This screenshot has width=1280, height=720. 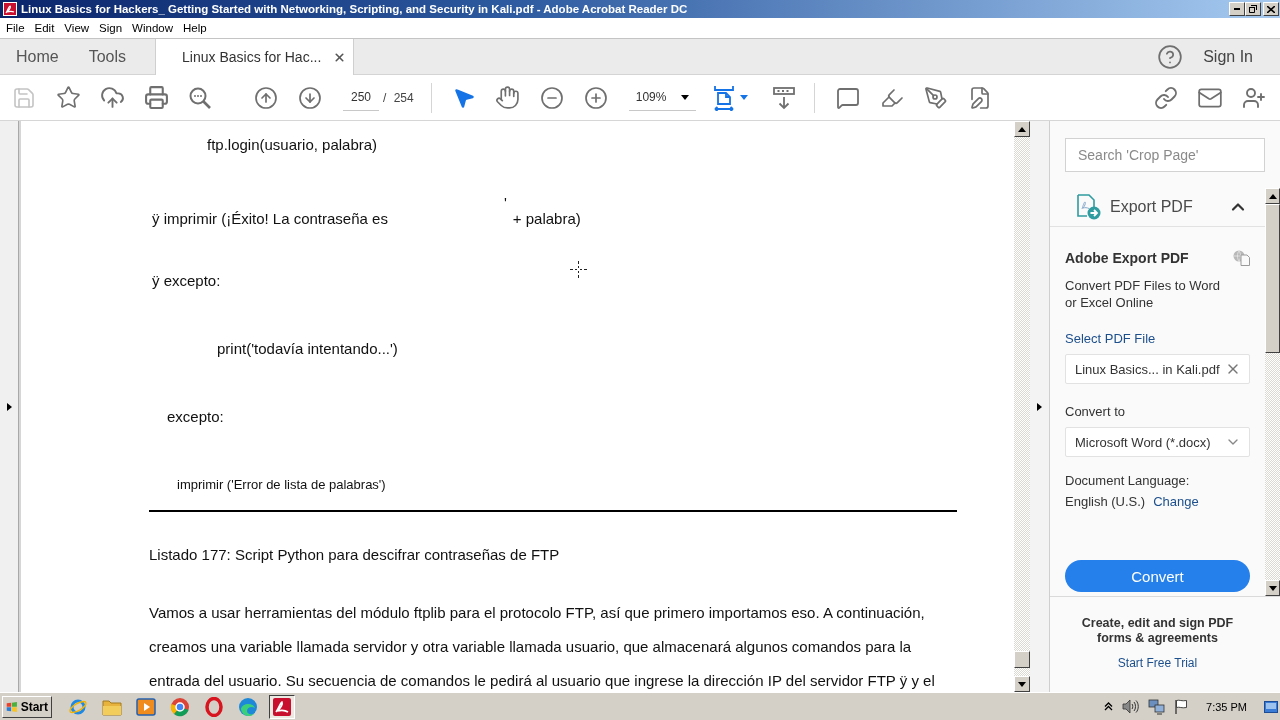 What do you see at coordinates (112, 97) in the screenshot?
I see `cloud-upload-icon` at bounding box center [112, 97].